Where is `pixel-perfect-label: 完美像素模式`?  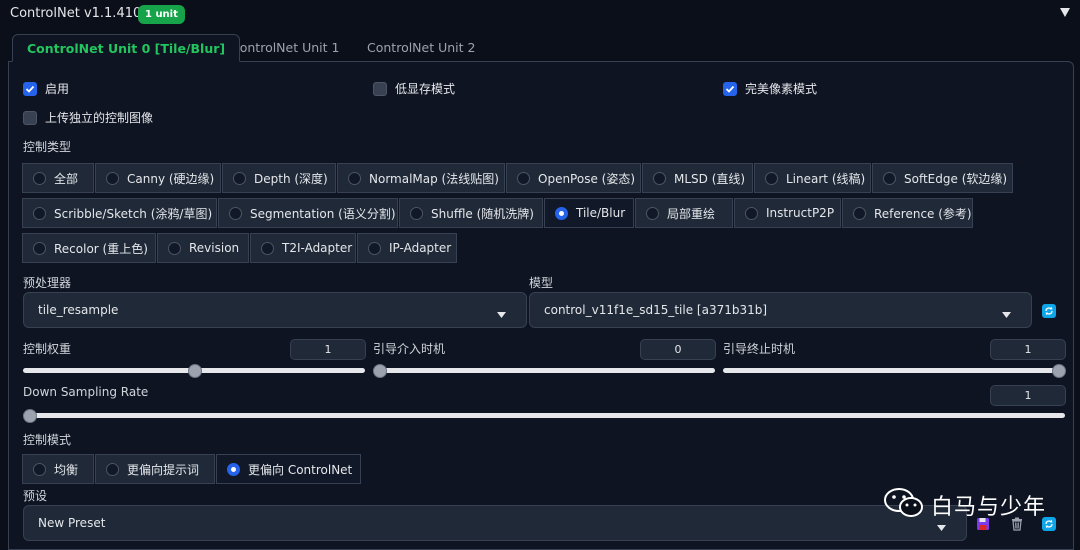 pixel-perfect-label: 完美像素模式 is located at coordinates (781, 89).